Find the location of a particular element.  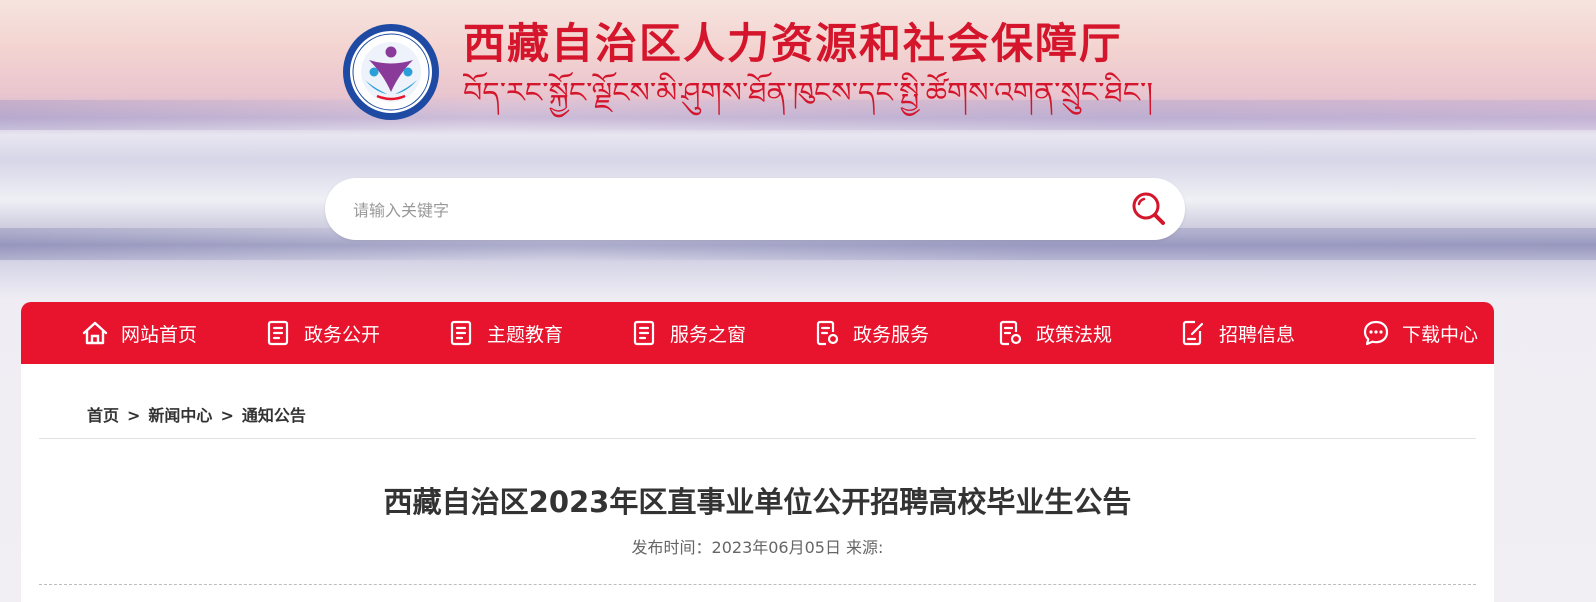

home-icon is located at coordinates (95, 333).